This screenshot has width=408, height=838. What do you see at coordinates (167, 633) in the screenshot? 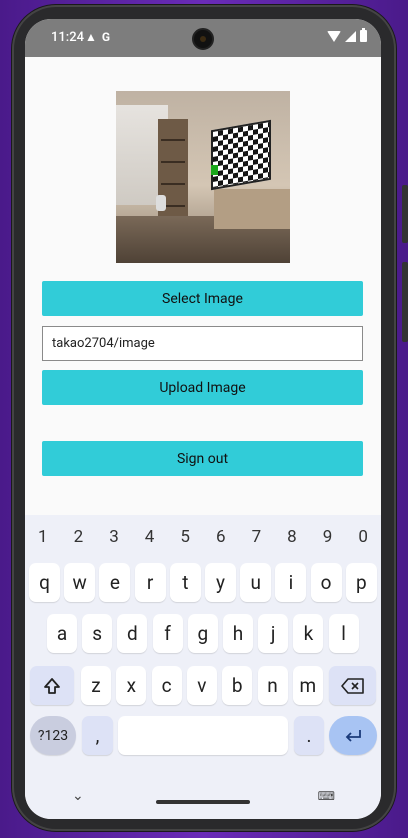
I see `letter-key: f` at bounding box center [167, 633].